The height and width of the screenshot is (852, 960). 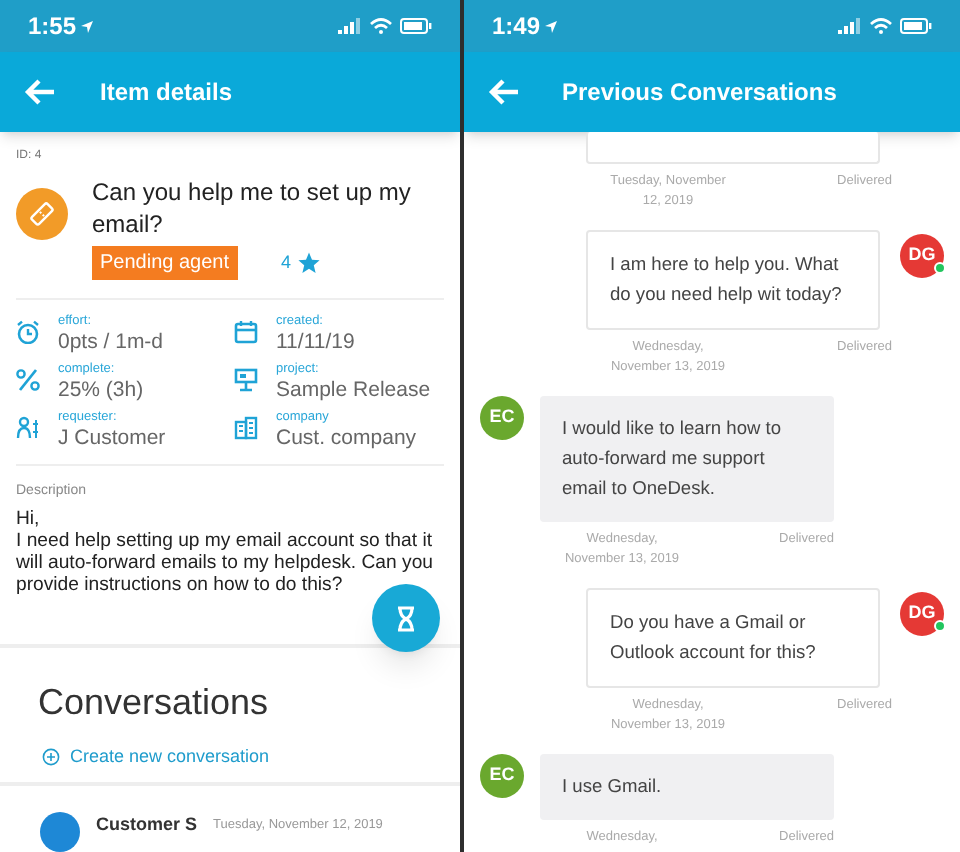 What do you see at coordinates (166, 93) in the screenshot?
I see `screen-title: Item details` at bounding box center [166, 93].